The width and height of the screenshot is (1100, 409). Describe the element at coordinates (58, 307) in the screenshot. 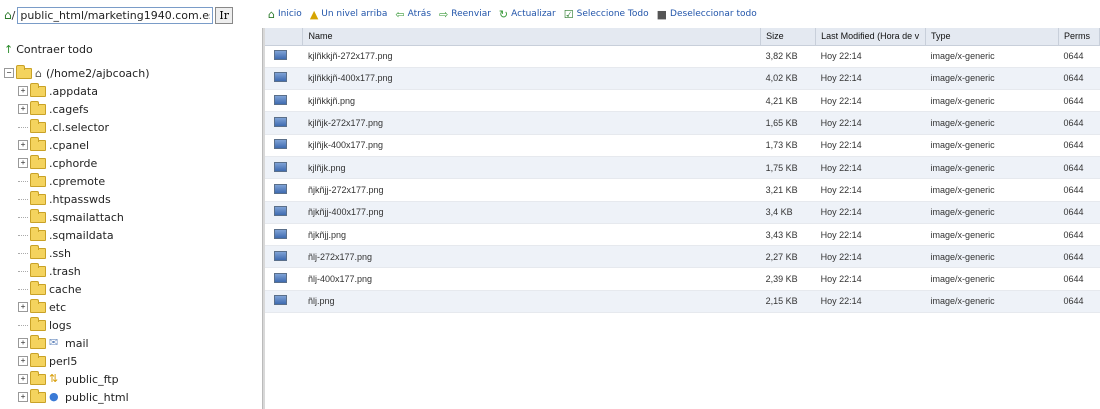

I see `tree-item-label: etc` at that location.